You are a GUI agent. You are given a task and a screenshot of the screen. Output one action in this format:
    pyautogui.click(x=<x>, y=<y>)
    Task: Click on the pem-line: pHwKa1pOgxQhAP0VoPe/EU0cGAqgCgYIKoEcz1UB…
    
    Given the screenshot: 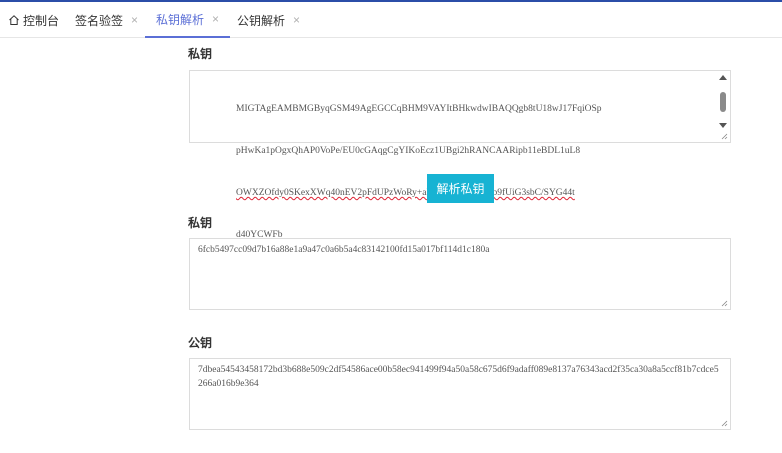 What is the action you would take?
    pyautogui.click(x=408, y=151)
    